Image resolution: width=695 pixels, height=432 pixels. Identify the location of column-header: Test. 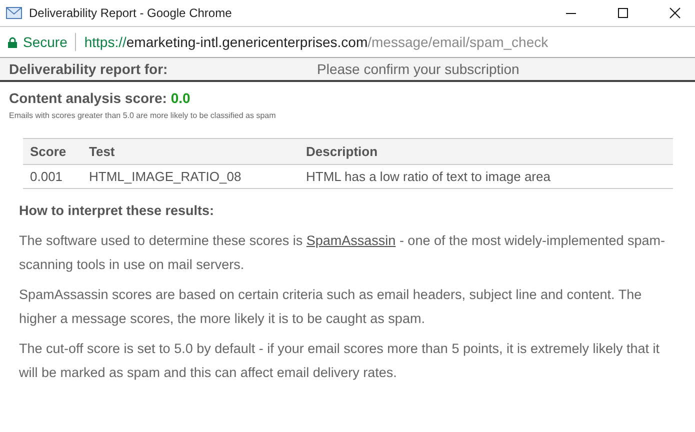
(190, 151).